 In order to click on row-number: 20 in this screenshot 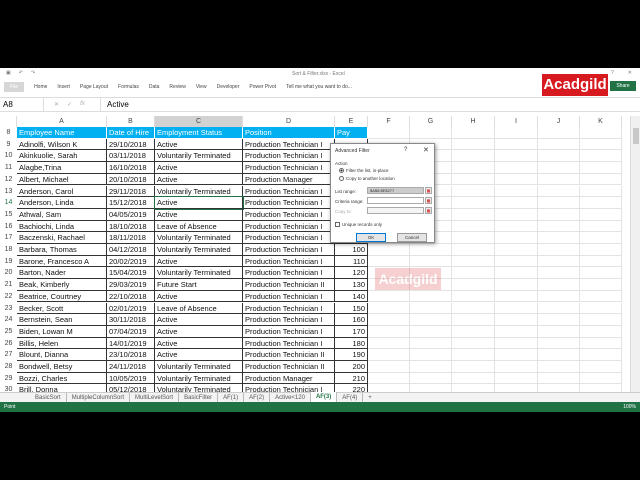, I will do `click(8, 273)`.